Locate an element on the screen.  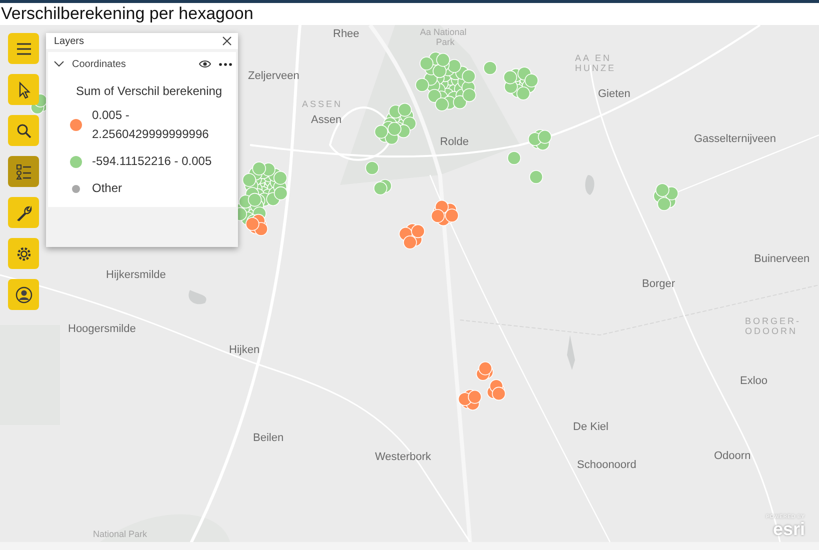
legend-label: Other is located at coordinates (108, 188).